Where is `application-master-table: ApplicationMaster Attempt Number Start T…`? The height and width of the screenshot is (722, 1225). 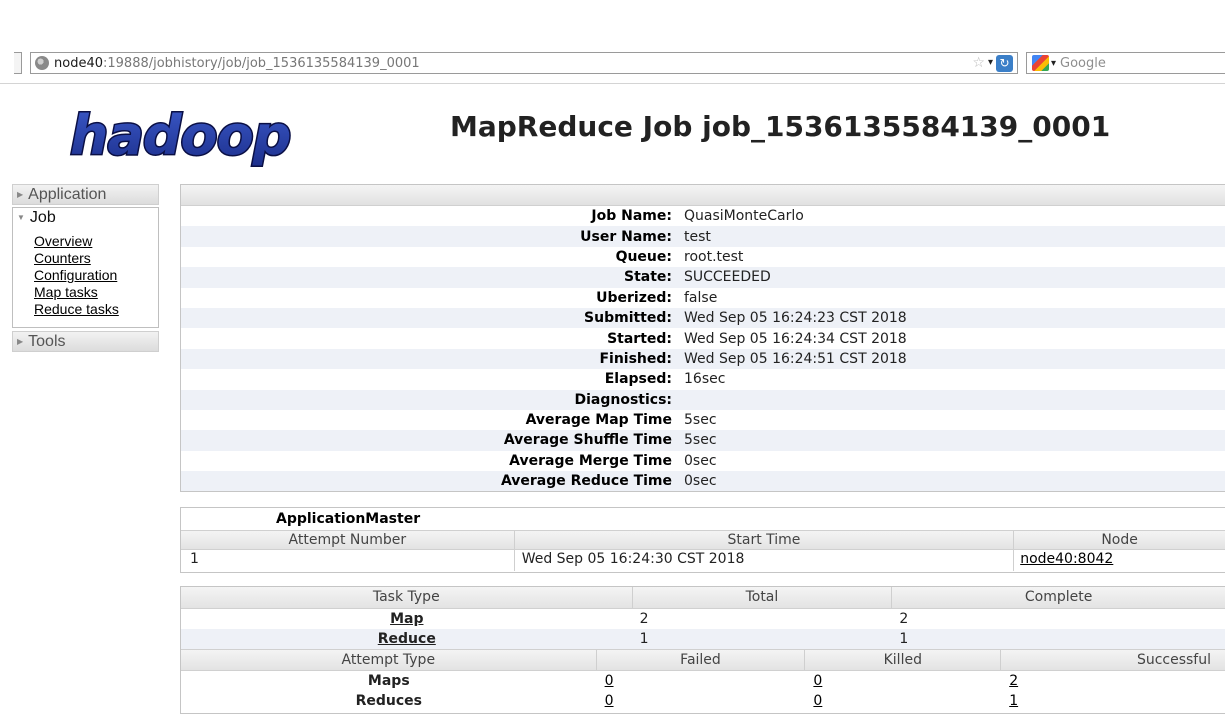 application-master-table: ApplicationMaster Attempt Number Start T… is located at coordinates (702, 540).